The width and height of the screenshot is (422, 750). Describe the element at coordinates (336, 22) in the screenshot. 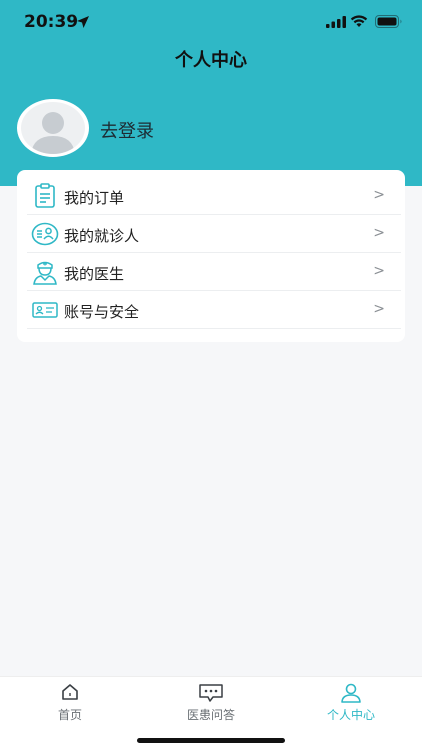

I see `cellular-signal-icon` at that location.